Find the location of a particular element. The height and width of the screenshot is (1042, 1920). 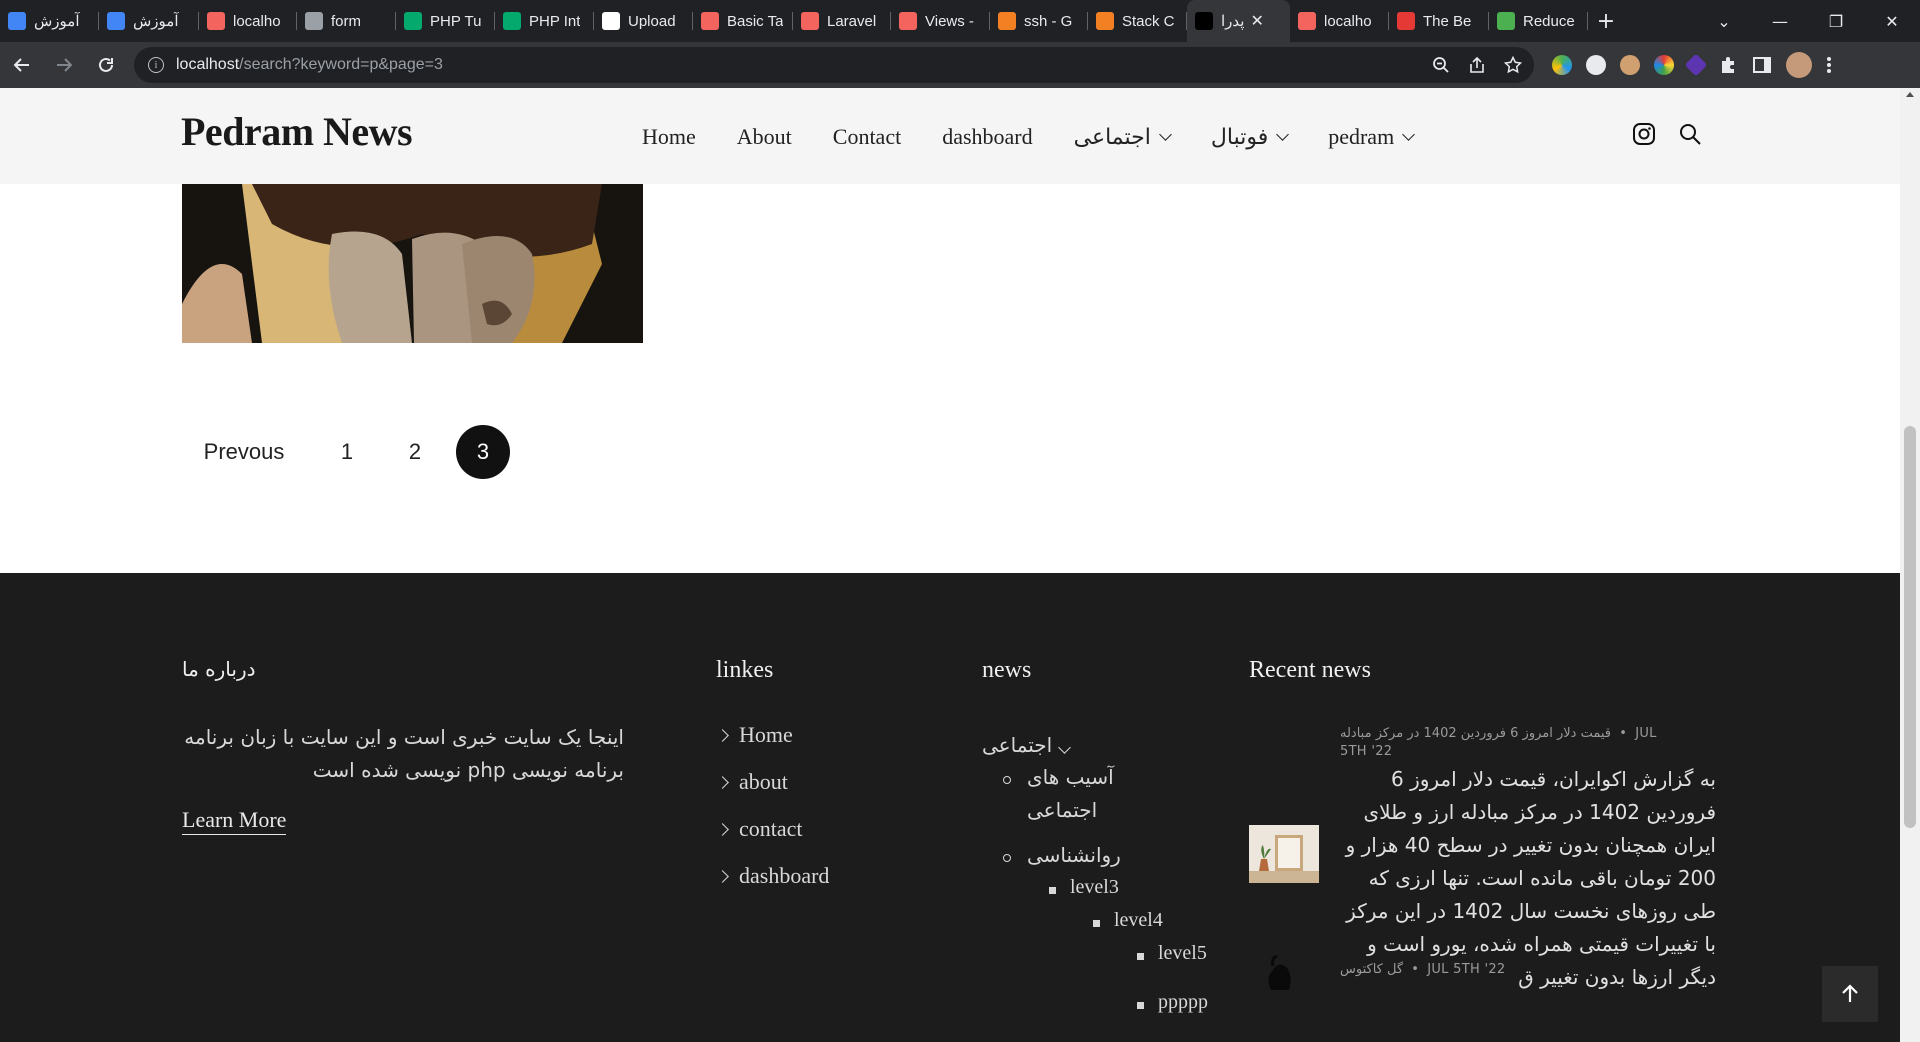

w3schools-icon is located at coordinates (512, 21).